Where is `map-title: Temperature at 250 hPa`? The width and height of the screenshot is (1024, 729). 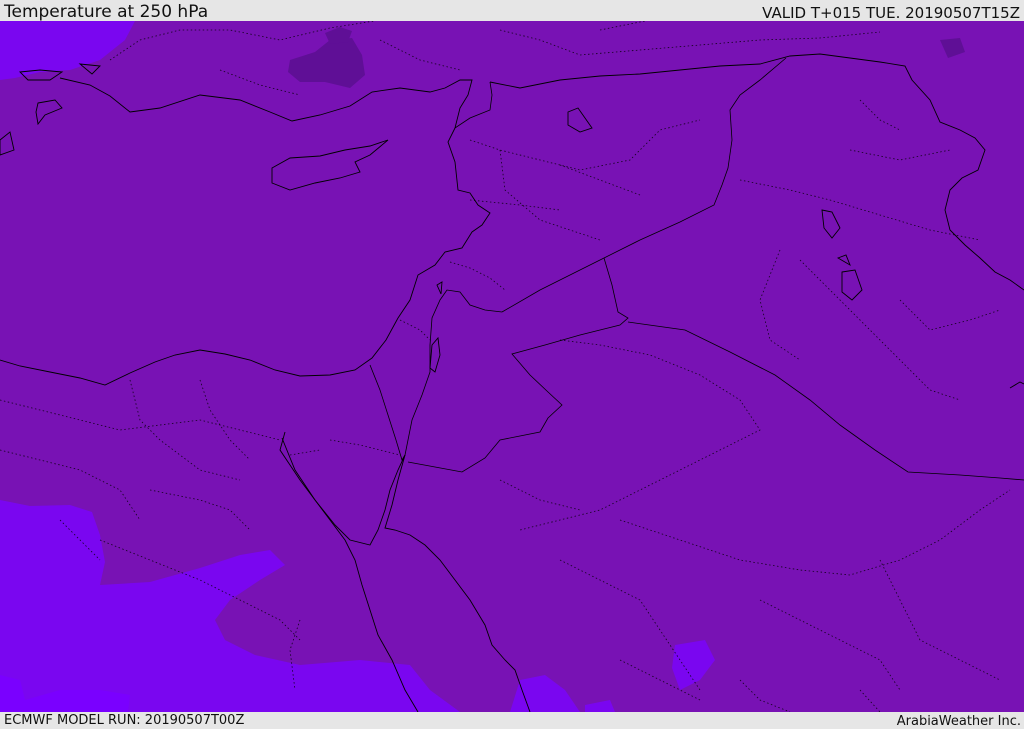
map-title: Temperature at 250 hPa is located at coordinates (106, 12).